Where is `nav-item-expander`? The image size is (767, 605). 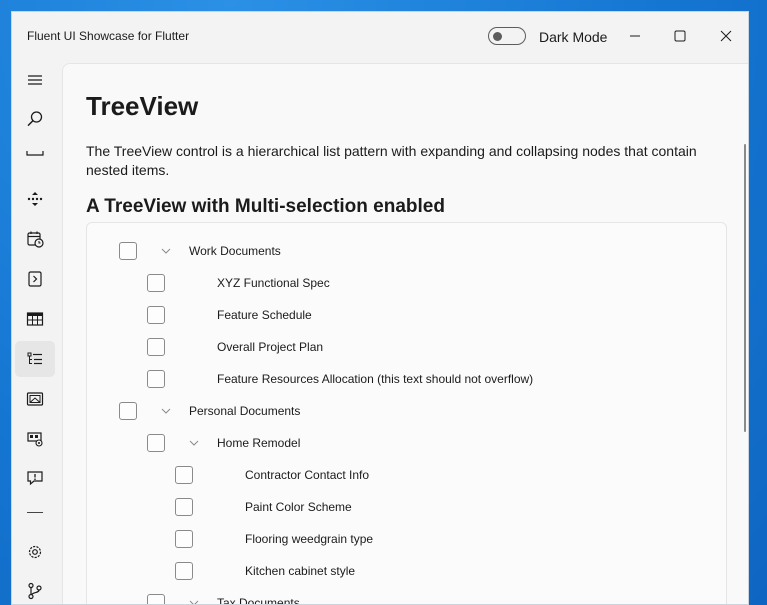 nav-item-expander is located at coordinates (35, 279).